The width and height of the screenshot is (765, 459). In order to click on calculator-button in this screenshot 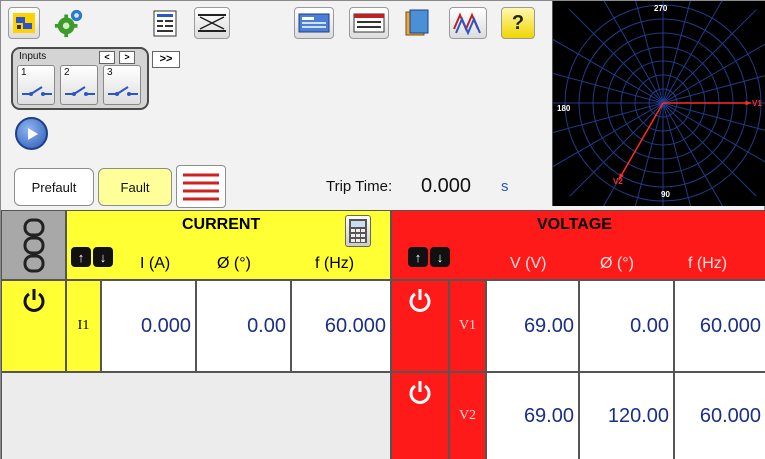, I will do `click(358, 231)`.